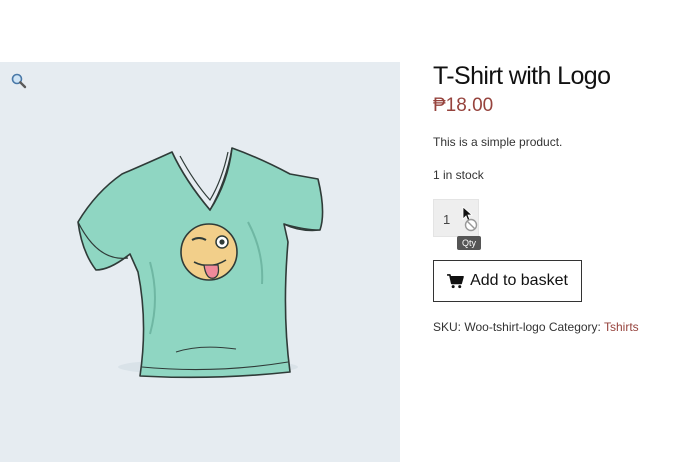 The width and height of the screenshot is (690, 462). What do you see at coordinates (447, 327) in the screenshot?
I see `sku-label: SKU:` at bounding box center [447, 327].